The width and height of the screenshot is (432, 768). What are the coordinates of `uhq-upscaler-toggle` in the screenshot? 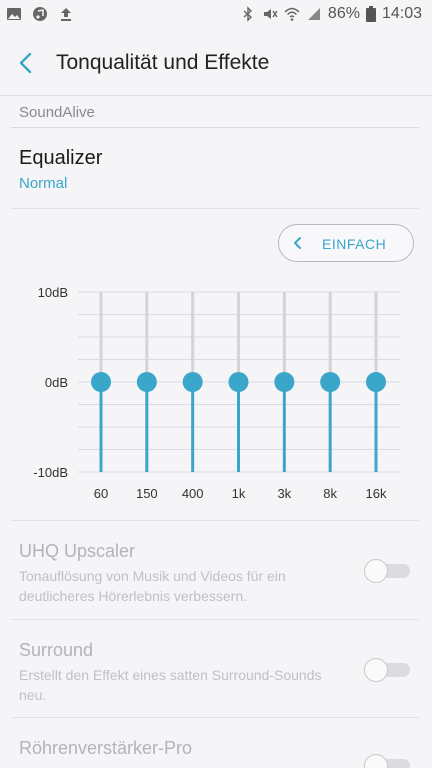 It's located at (387, 571).